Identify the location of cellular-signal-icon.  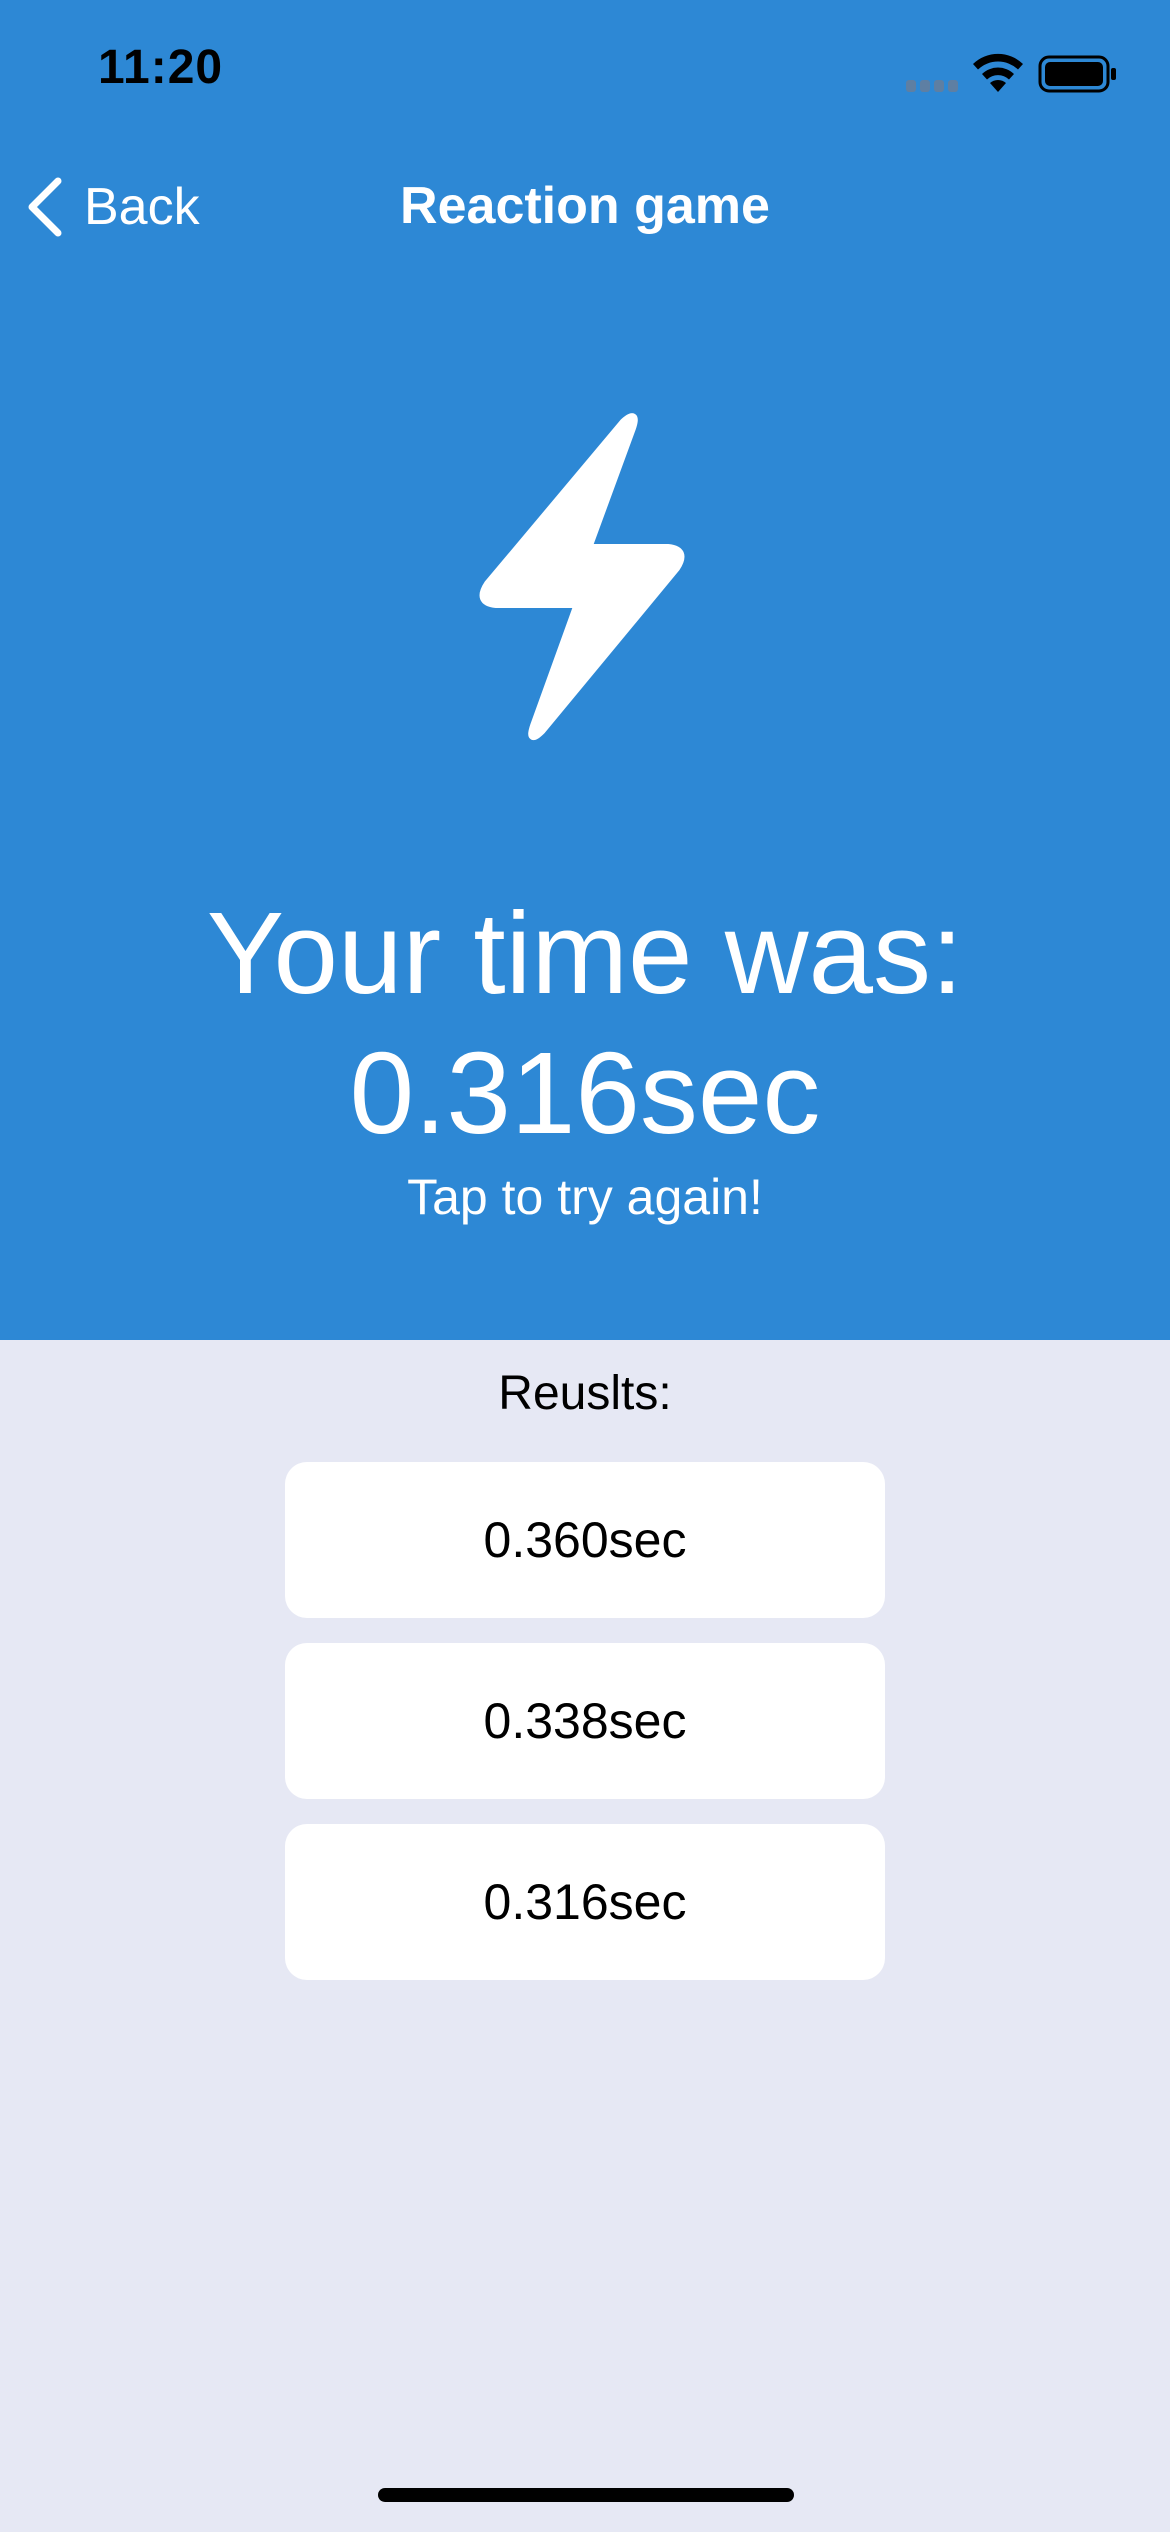
(932, 86).